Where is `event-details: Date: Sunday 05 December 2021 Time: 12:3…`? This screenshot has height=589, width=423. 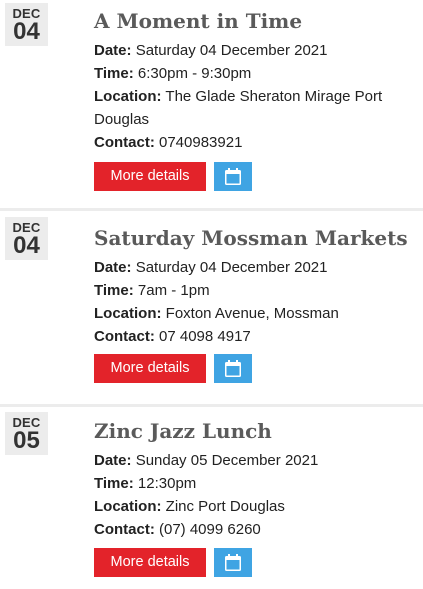 event-details: Date: Sunday 05 December 2021 Time: 12:3… is located at coordinates (254, 495).